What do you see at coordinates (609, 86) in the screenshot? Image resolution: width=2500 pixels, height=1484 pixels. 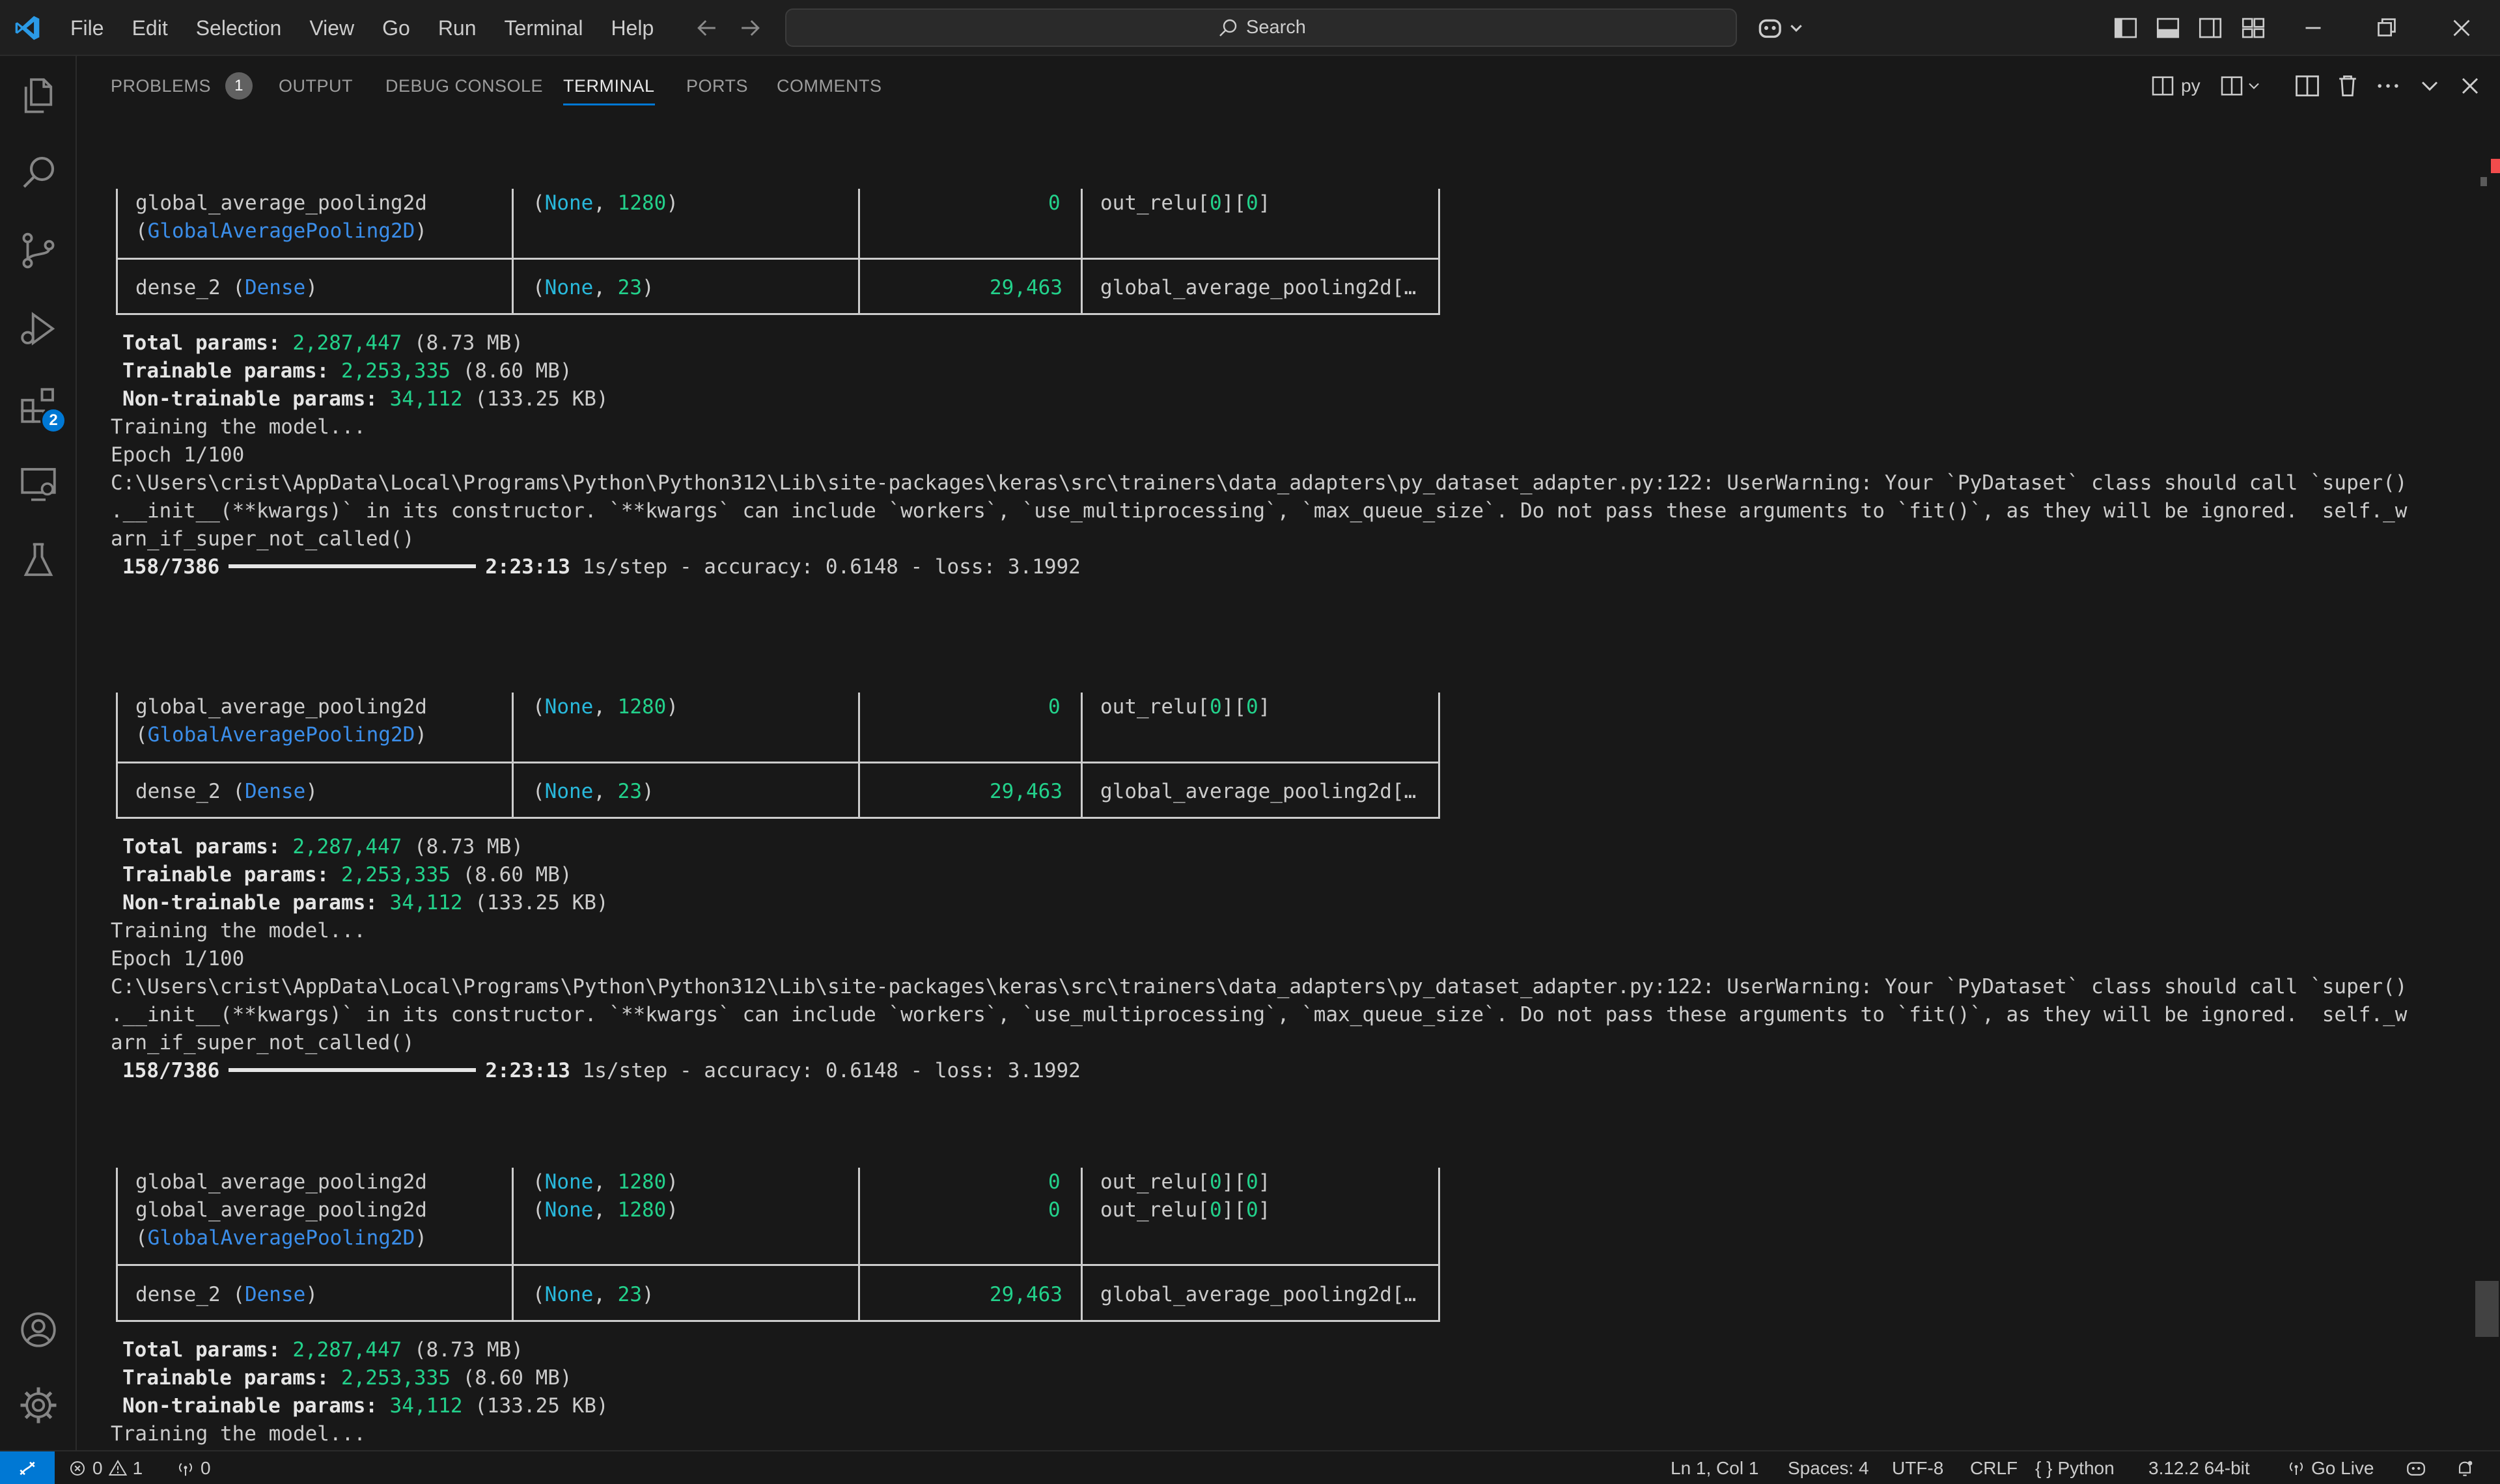 I see `tab-terminal: TERMINAL` at bounding box center [609, 86].